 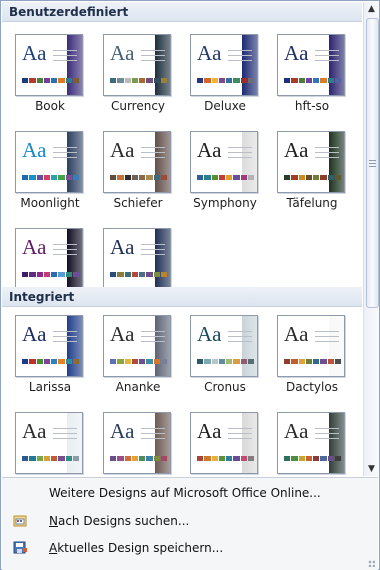 I want to click on theme-tile: Aa Schiefer, so click(x=138, y=173).